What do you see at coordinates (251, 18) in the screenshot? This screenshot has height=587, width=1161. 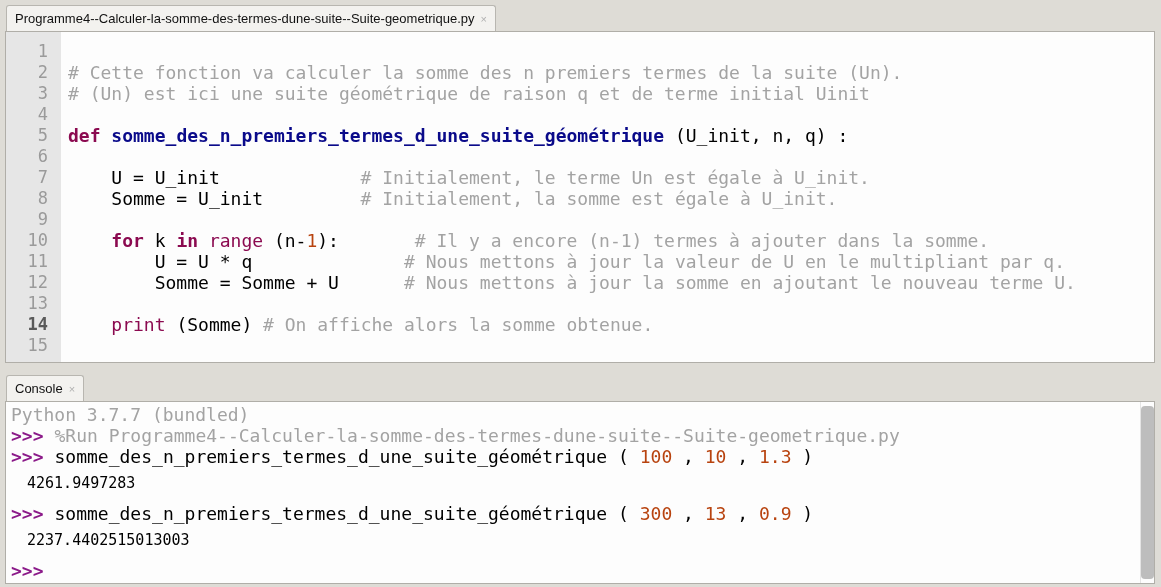 I see `file-tab: Programme4--Calculer-la-somme-des-termes-dune-suite--Suite-geometrique.py ×` at bounding box center [251, 18].